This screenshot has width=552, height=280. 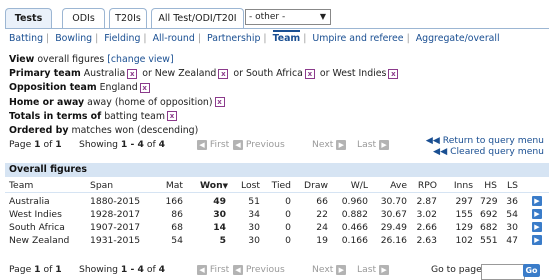 What do you see at coordinates (104, 131) in the screenshot?
I see `criteria-ordered: Ordered by matches won (descending)` at bounding box center [104, 131].